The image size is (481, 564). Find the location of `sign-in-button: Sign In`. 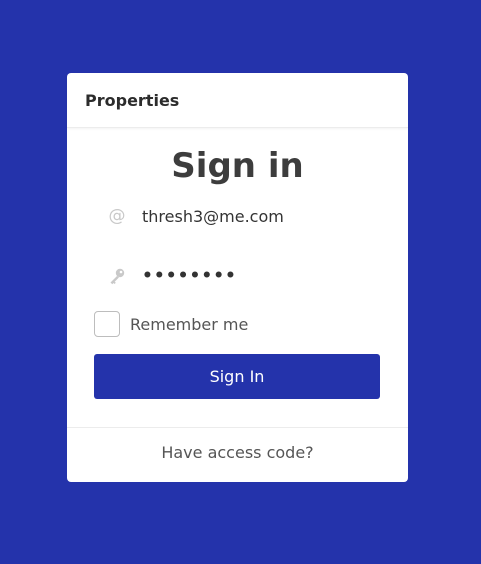

sign-in-button: Sign In is located at coordinates (237, 376).